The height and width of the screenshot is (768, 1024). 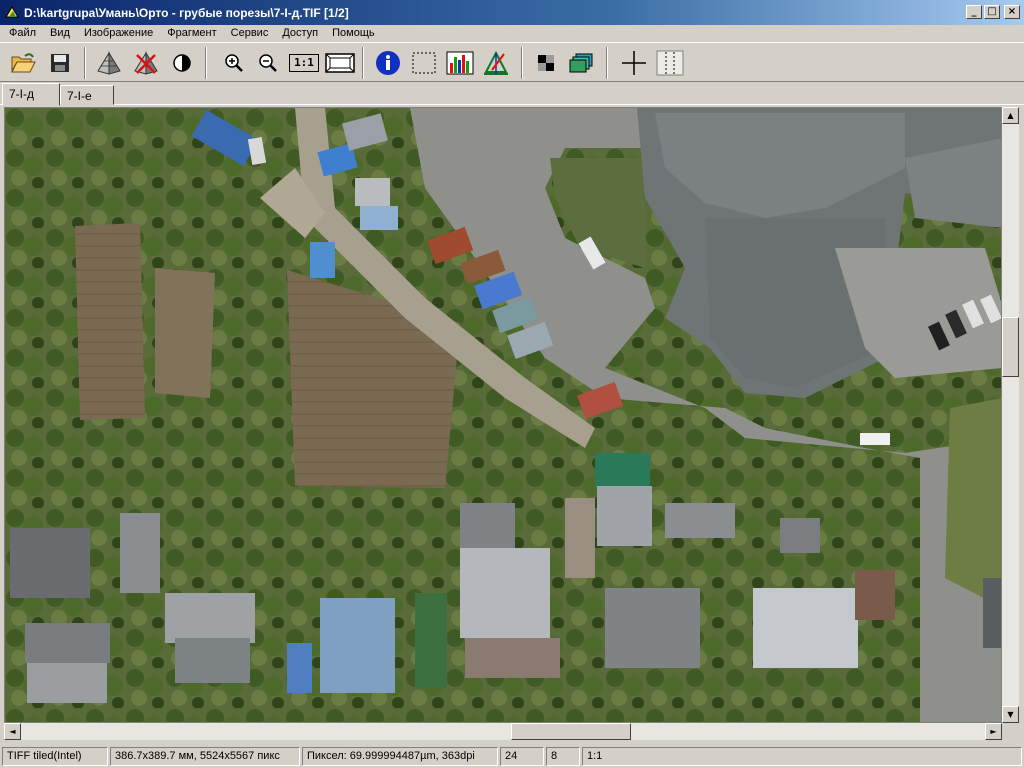 I want to click on status-channels: 8, so click(x=563, y=756).